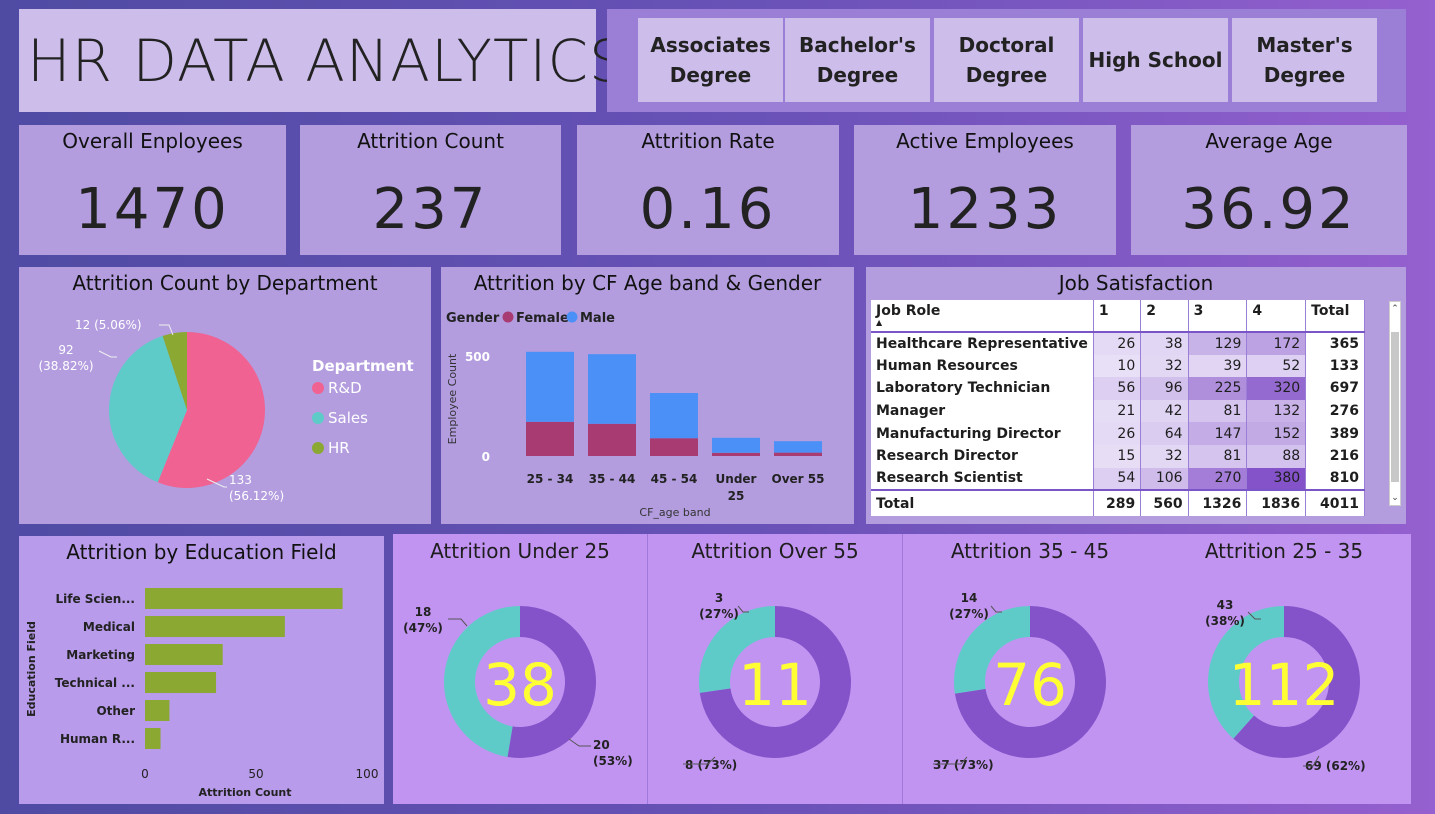  Describe the element at coordinates (1269, 141) in the screenshot. I see `kpi-label: Average Age` at that location.